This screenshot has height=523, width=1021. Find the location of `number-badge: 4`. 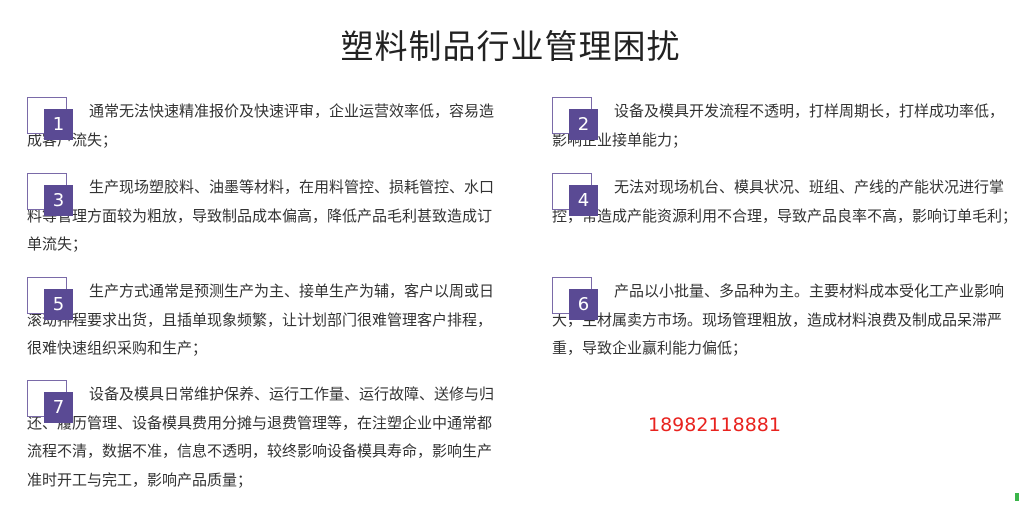

number-badge: 4 is located at coordinates (575, 194).